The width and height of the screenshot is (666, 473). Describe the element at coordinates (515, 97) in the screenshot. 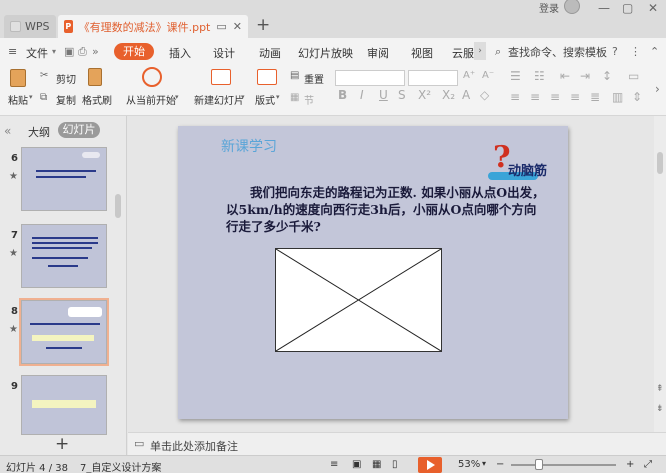

I see `align-left-icon: ≡` at that location.